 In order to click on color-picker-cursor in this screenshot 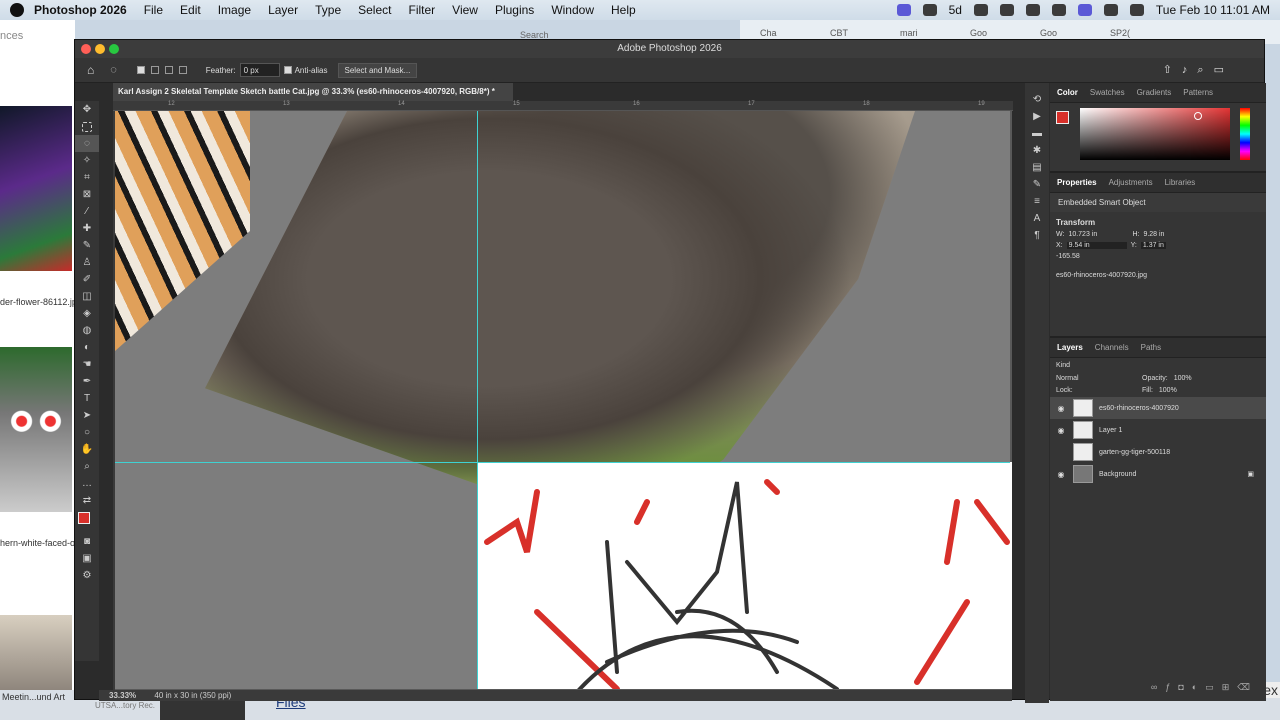, I will do `click(1198, 116)`.